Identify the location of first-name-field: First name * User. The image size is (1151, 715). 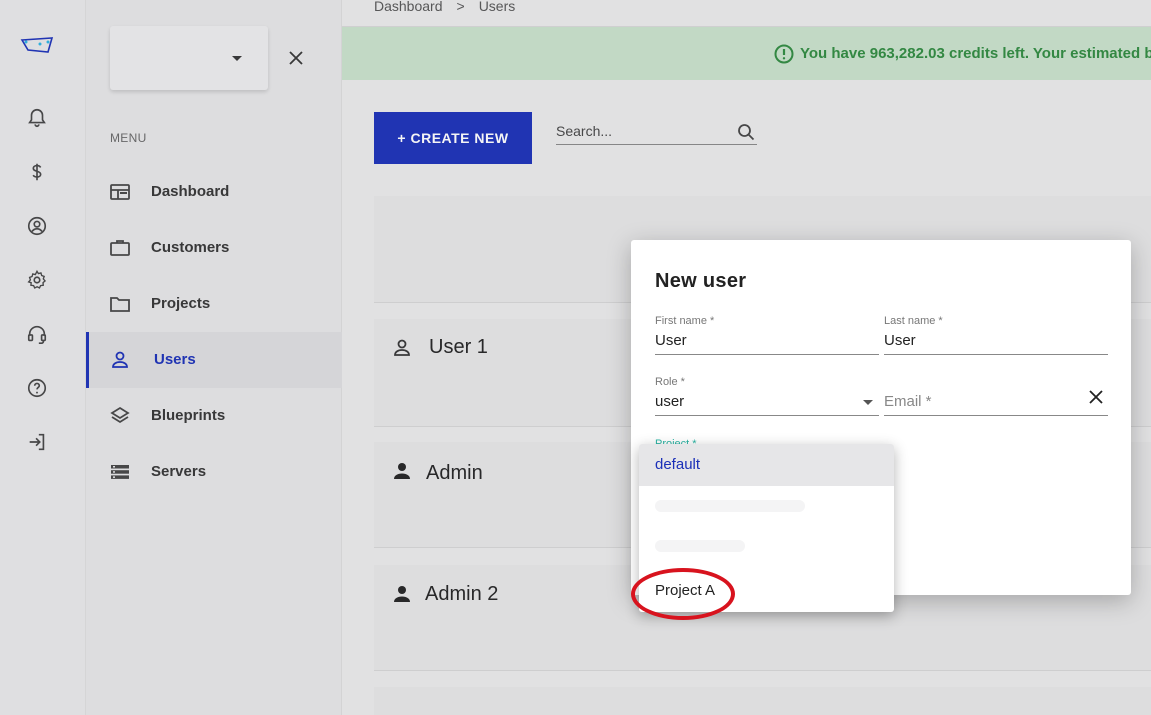
(767, 335).